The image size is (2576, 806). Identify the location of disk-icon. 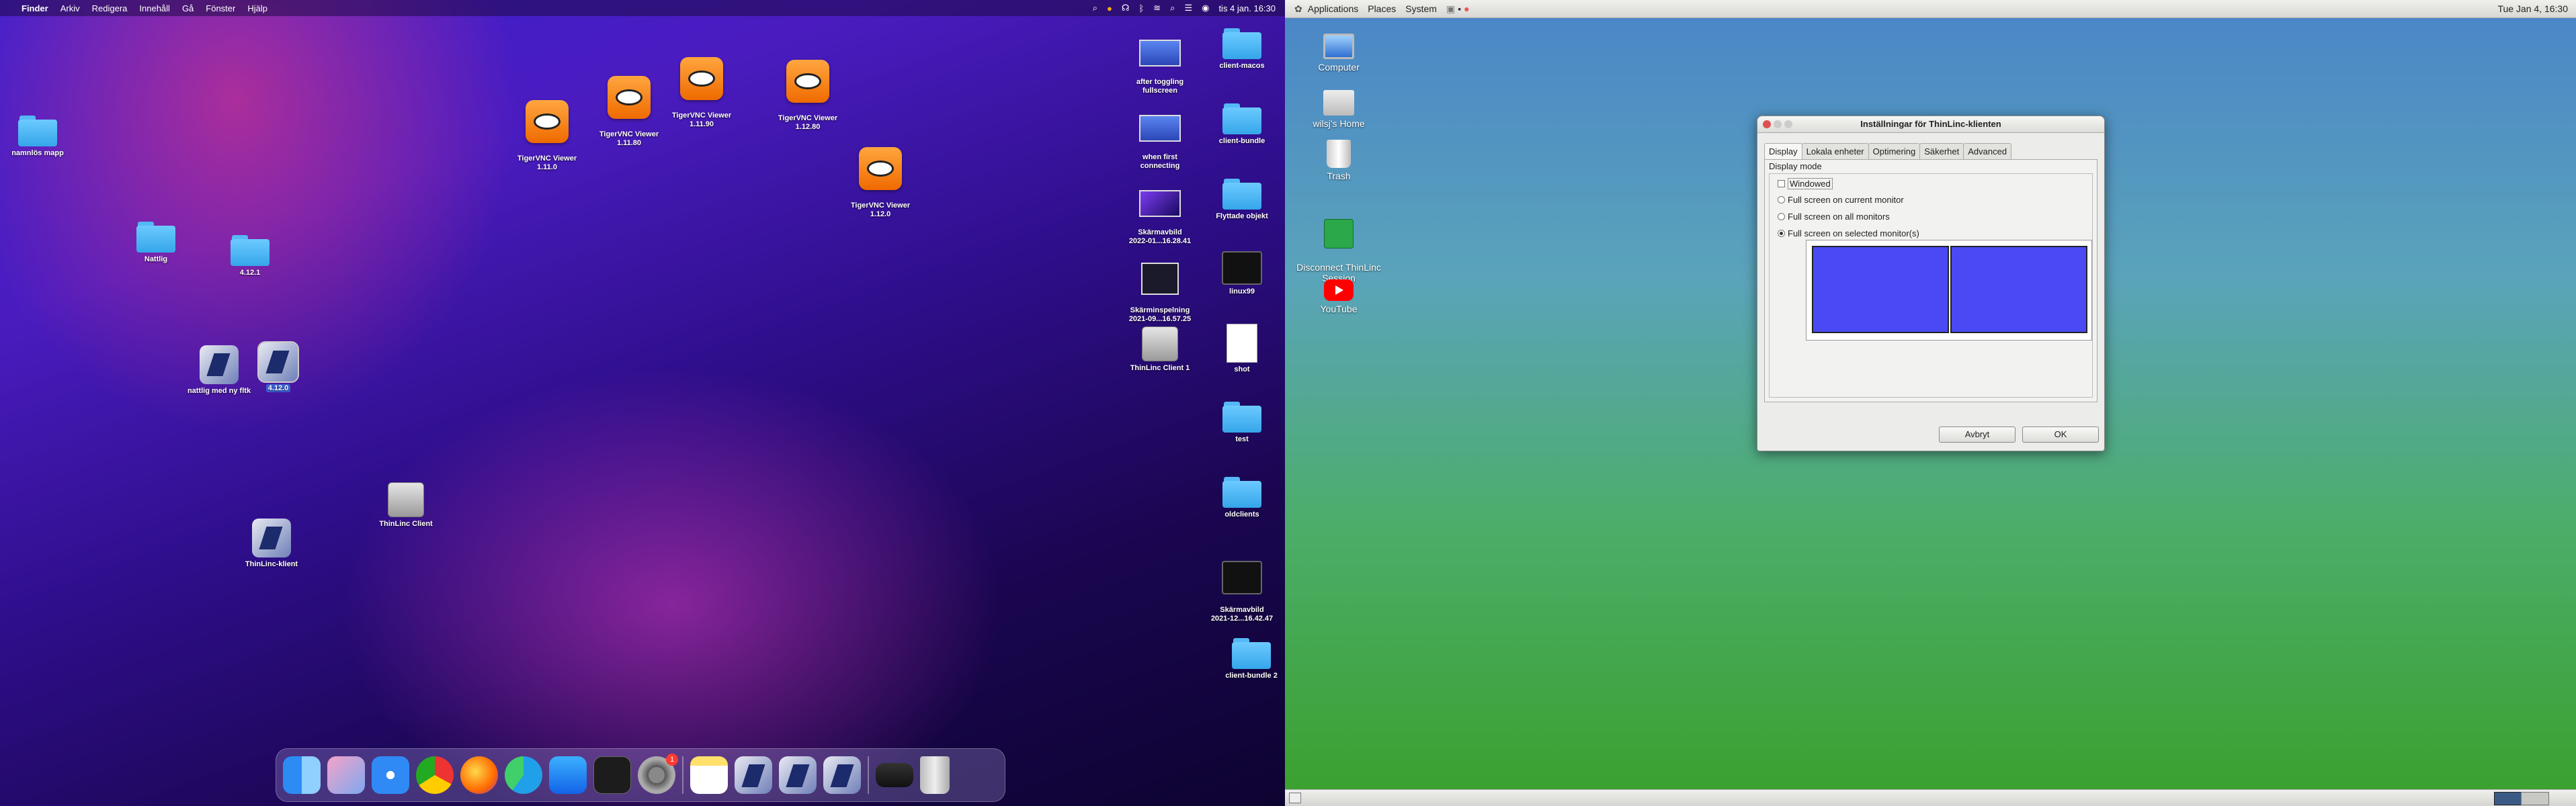
(406, 499).